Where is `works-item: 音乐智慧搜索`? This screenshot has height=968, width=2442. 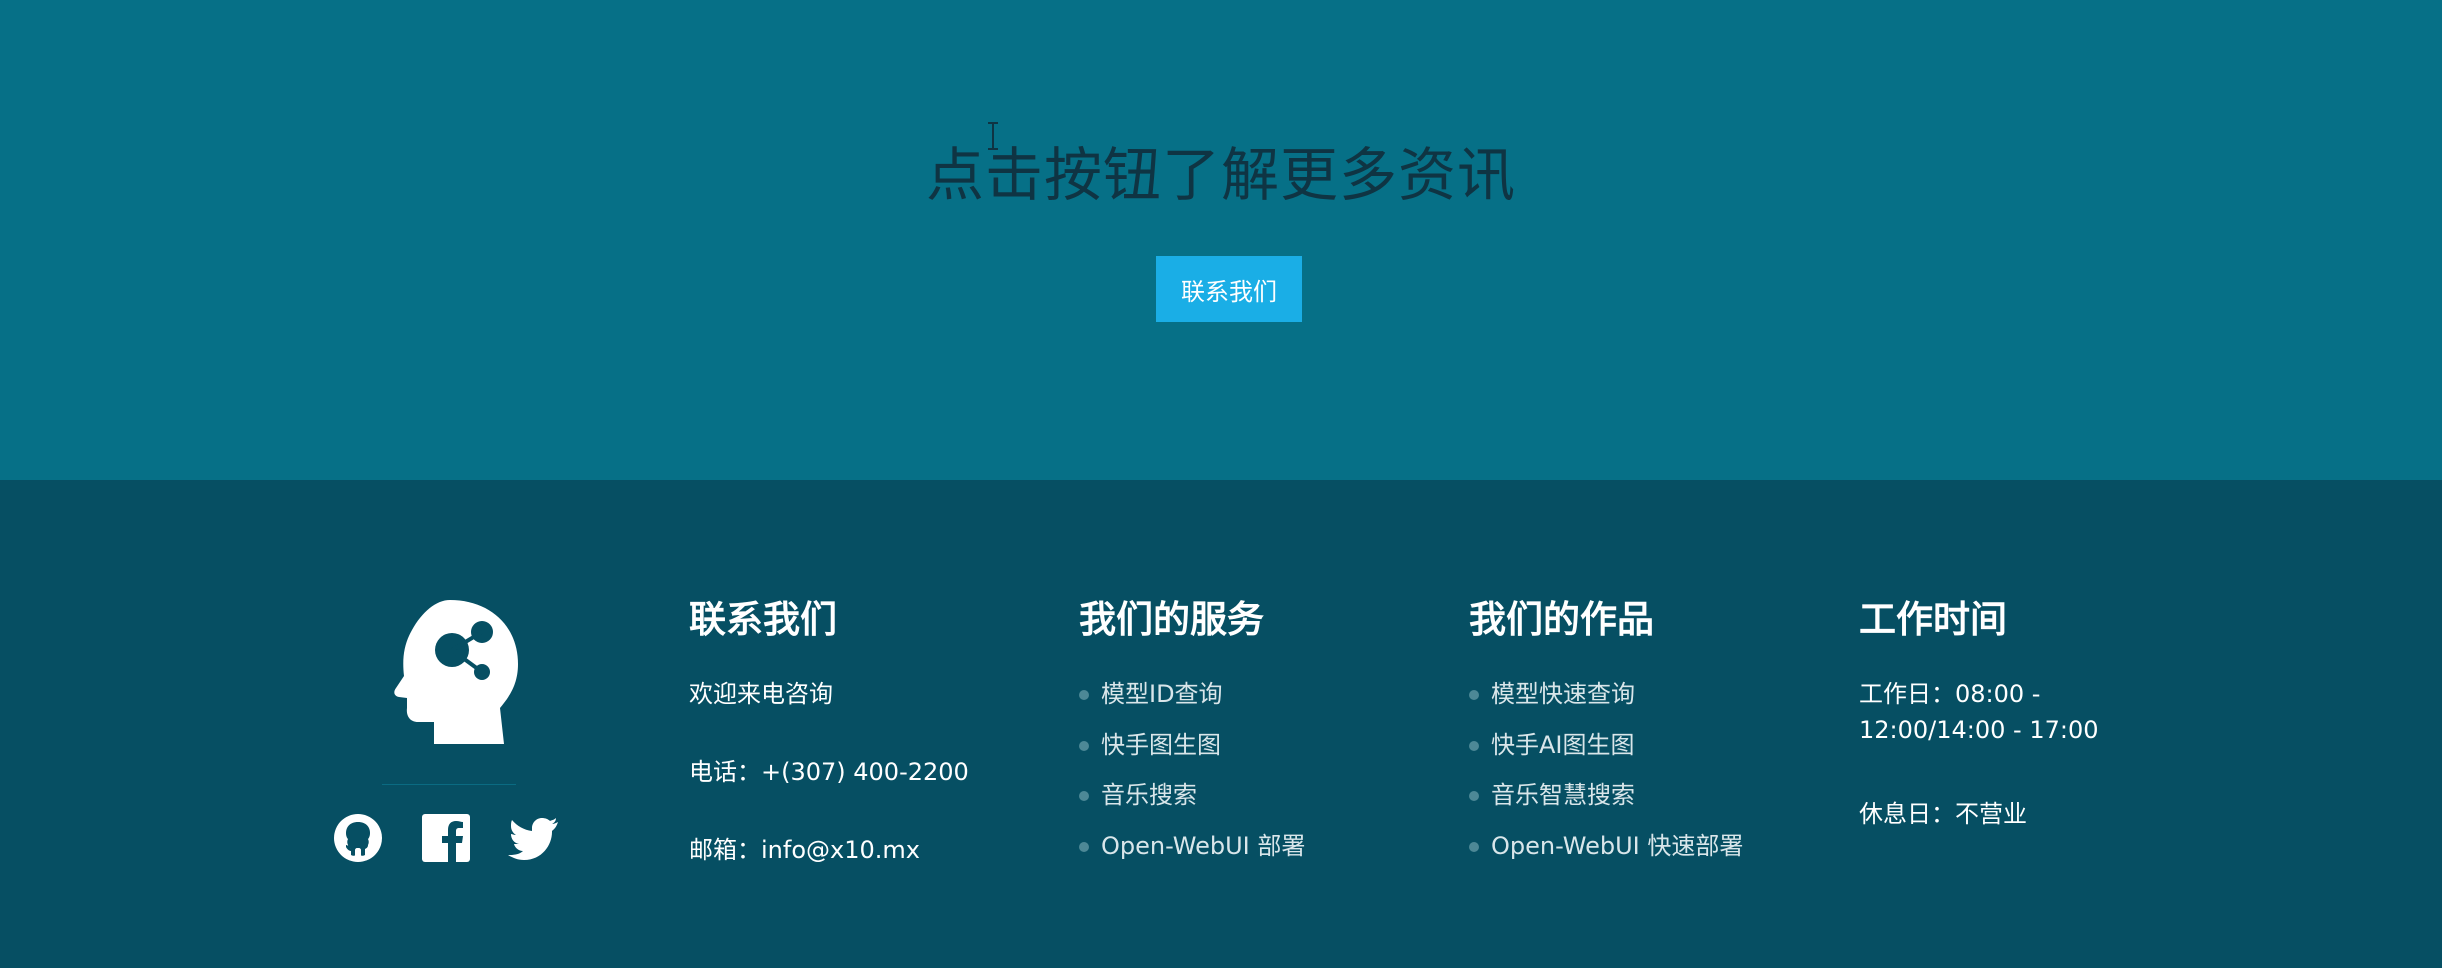 works-item: 音乐智慧搜索 is located at coordinates (1606, 804).